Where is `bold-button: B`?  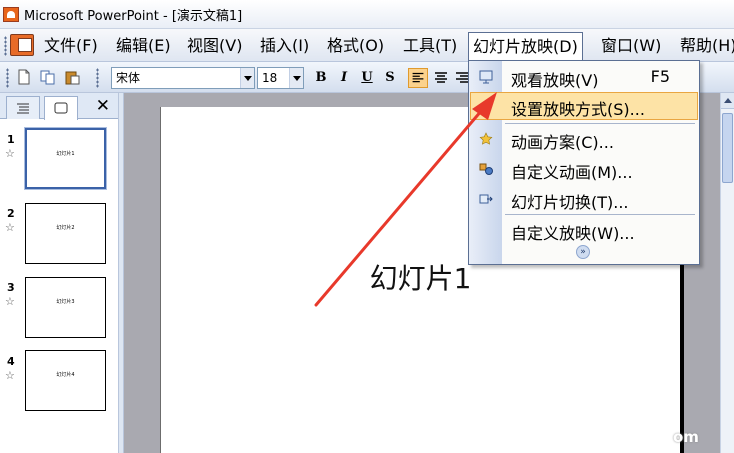 bold-button: B is located at coordinates (321, 78).